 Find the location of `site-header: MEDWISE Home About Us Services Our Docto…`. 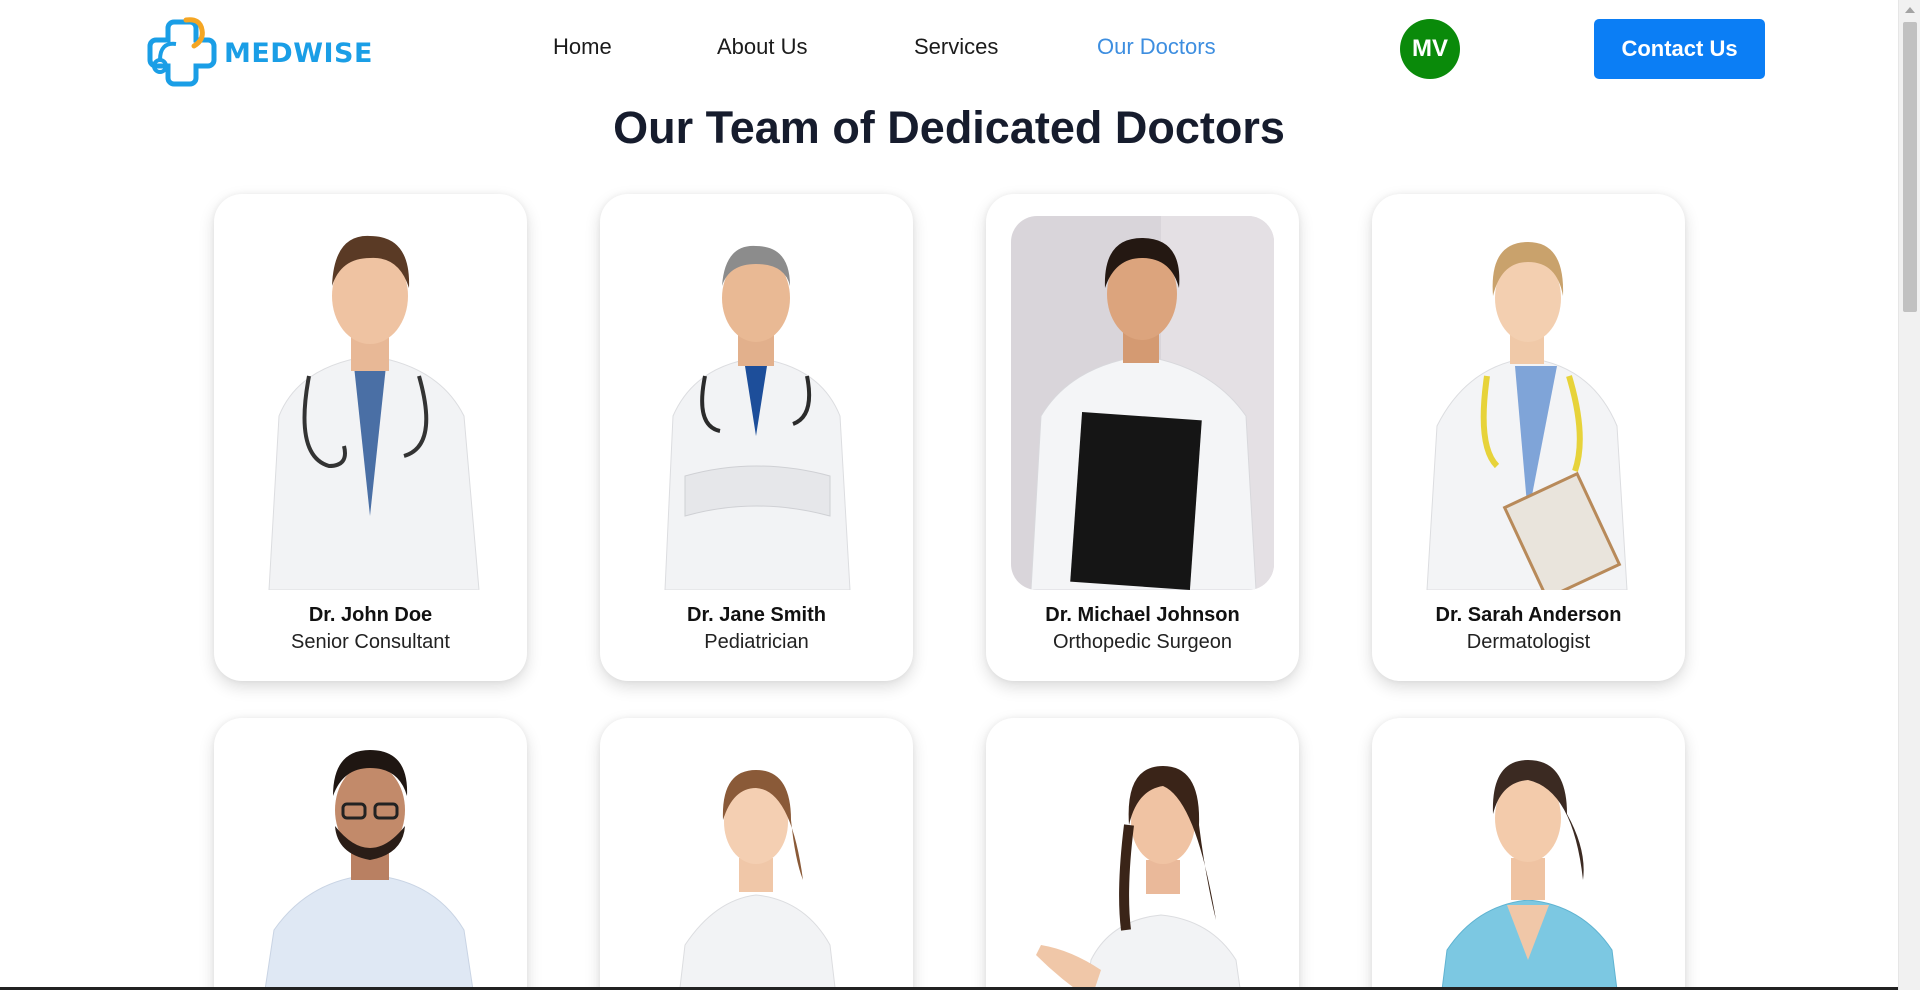

site-header: MEDWISE Home About Us Services Our Docto… is located at coordinates (949, 49).